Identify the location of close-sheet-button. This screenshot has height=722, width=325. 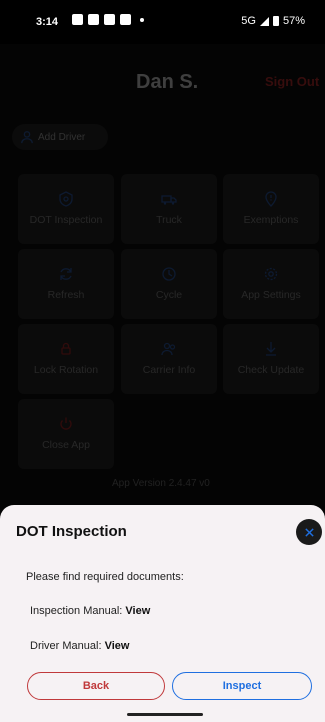
(309, 532).